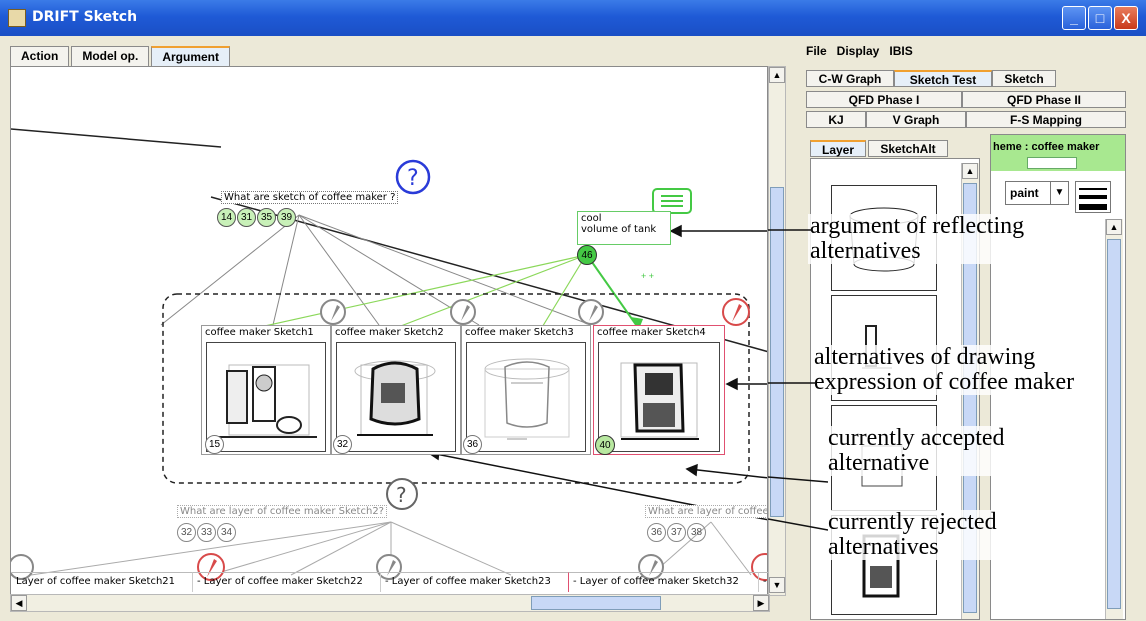 Image resolution: width=1146 pixels, height=621 pixels. Describe the element at coordinates (17, 18) in the screenshot. I see `app-icon` at that location.